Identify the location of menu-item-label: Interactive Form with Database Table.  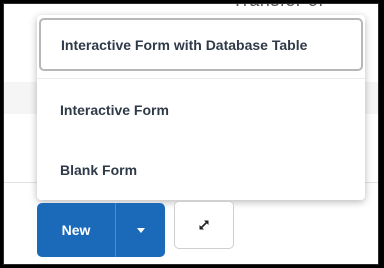
(184, 44).